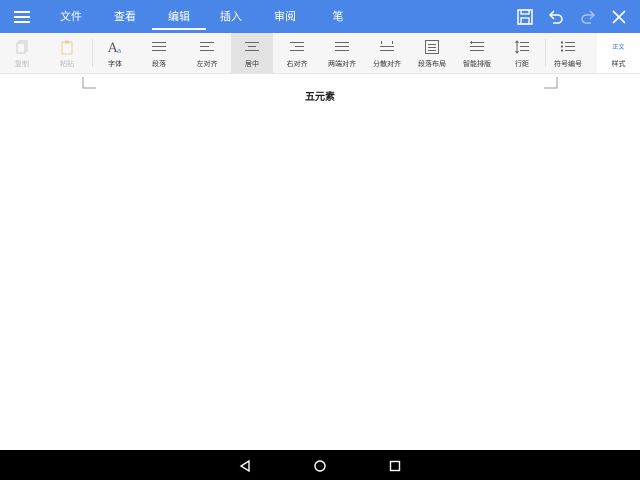 This screenshot has width=640, height=480. What do you see at coordinates (387, 47) in the screenshot?
I see `distributed-icon` at bounding box center [387, 47].